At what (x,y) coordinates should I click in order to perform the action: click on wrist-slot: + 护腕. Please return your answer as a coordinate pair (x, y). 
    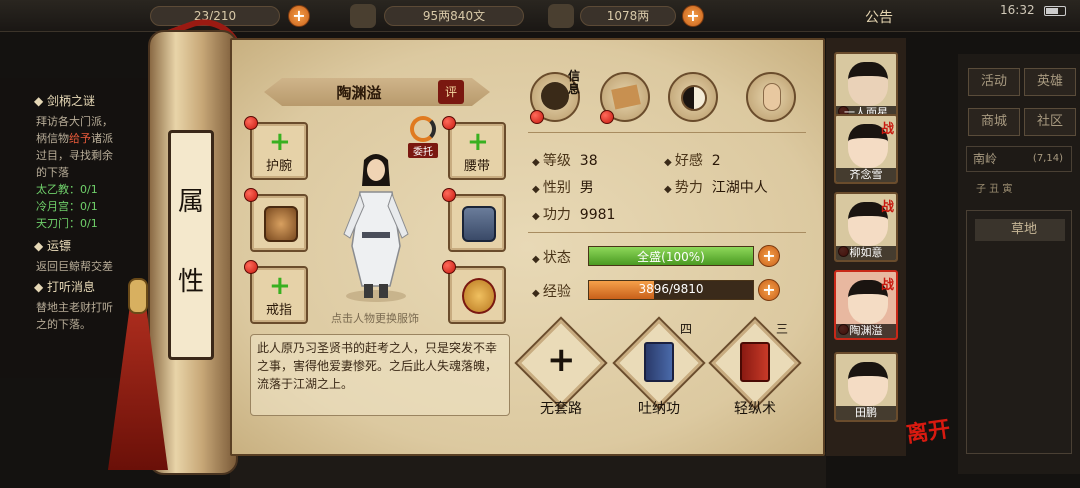
    Looking at the image, I should click on (276, 148).